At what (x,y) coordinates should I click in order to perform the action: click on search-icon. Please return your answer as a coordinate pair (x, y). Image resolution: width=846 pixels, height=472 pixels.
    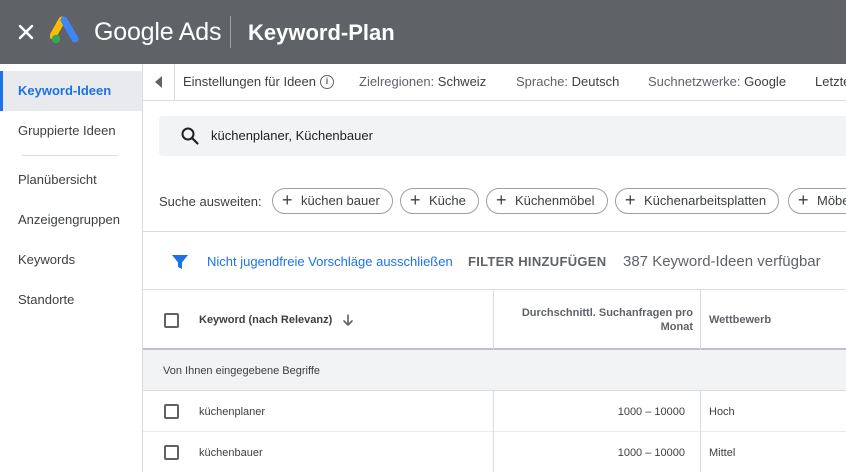
    Looking at the image, I should click on (190, 136).